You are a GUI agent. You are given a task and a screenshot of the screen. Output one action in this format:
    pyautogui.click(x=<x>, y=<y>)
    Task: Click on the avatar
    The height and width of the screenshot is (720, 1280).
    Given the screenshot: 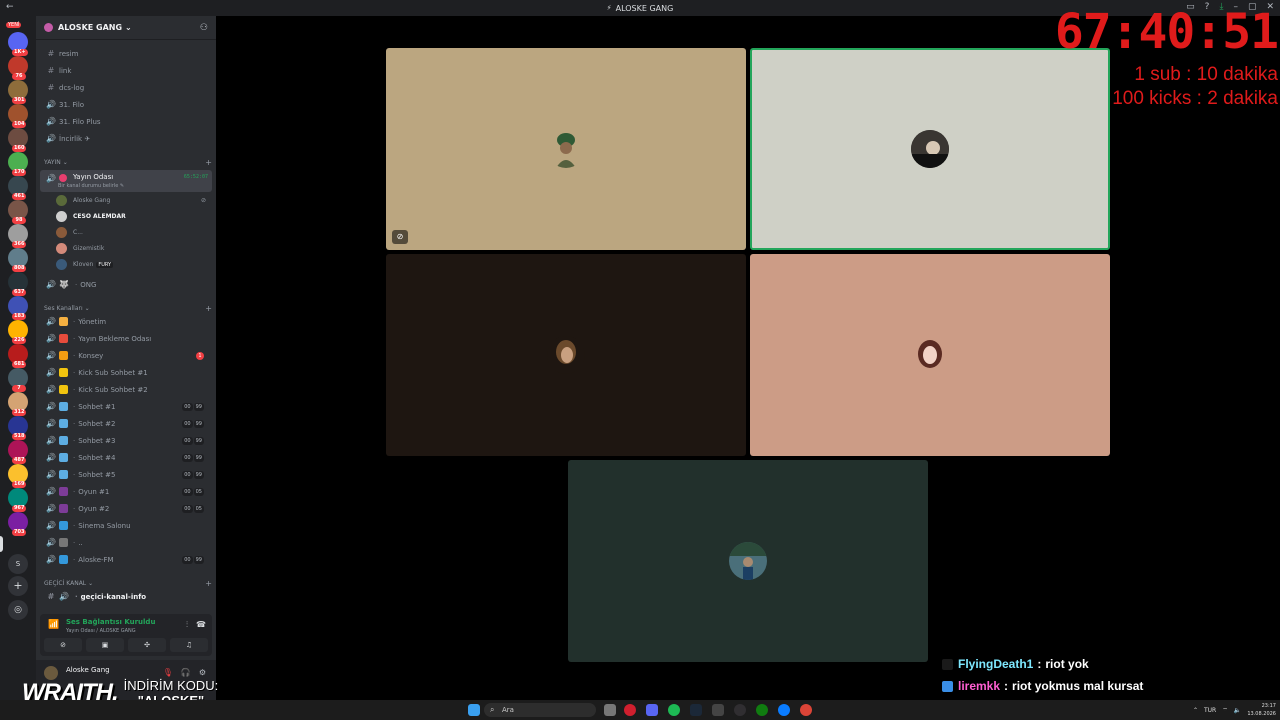 What is the action you would take?
    pyautogui.click(x=61, y=264)
    